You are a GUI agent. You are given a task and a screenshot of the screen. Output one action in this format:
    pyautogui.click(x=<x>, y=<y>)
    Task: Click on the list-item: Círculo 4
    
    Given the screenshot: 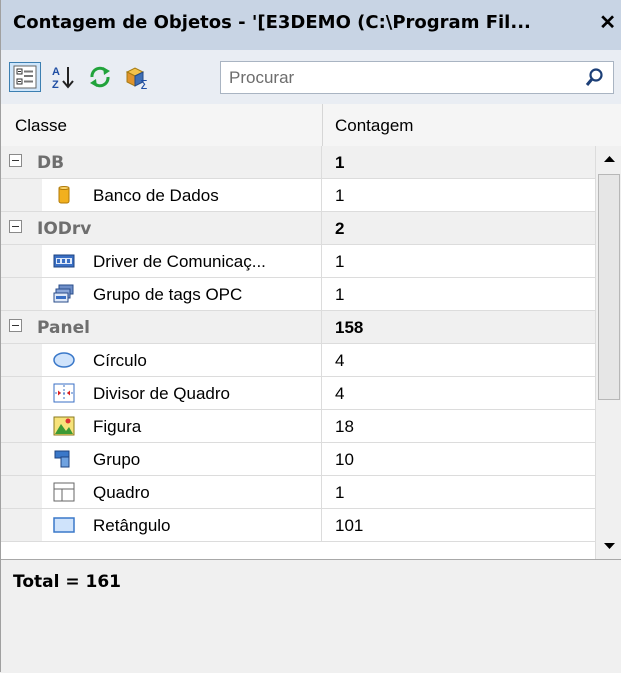 What is the action you would take?
    pyautogui.click(x=298, y=360)
    